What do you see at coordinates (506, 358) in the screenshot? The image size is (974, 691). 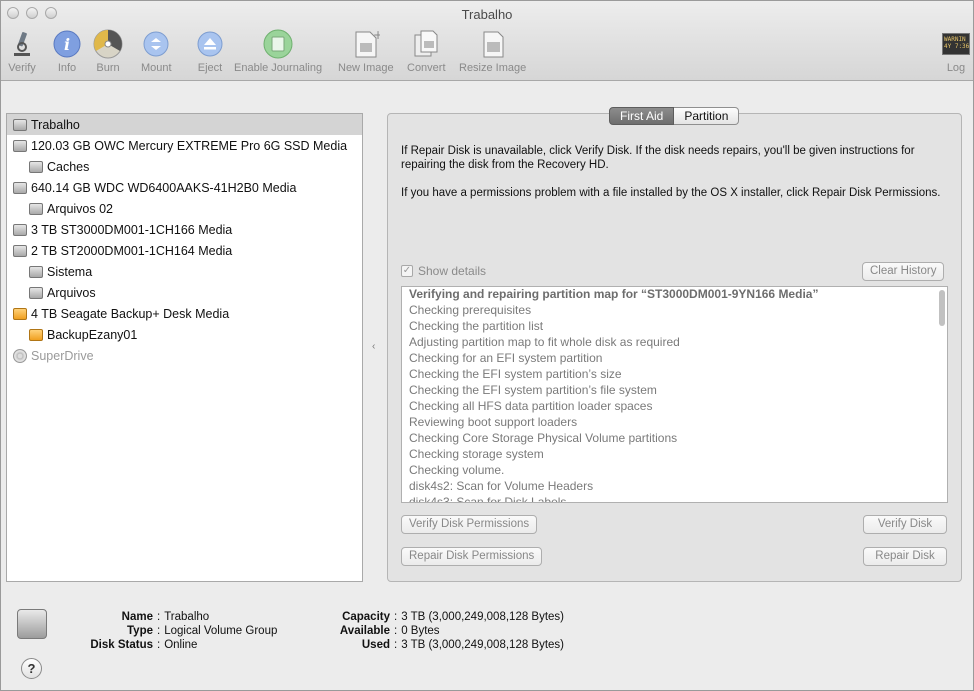 I see `log-line: Checking for an EFI system partition` at bounding box center [506, 358].